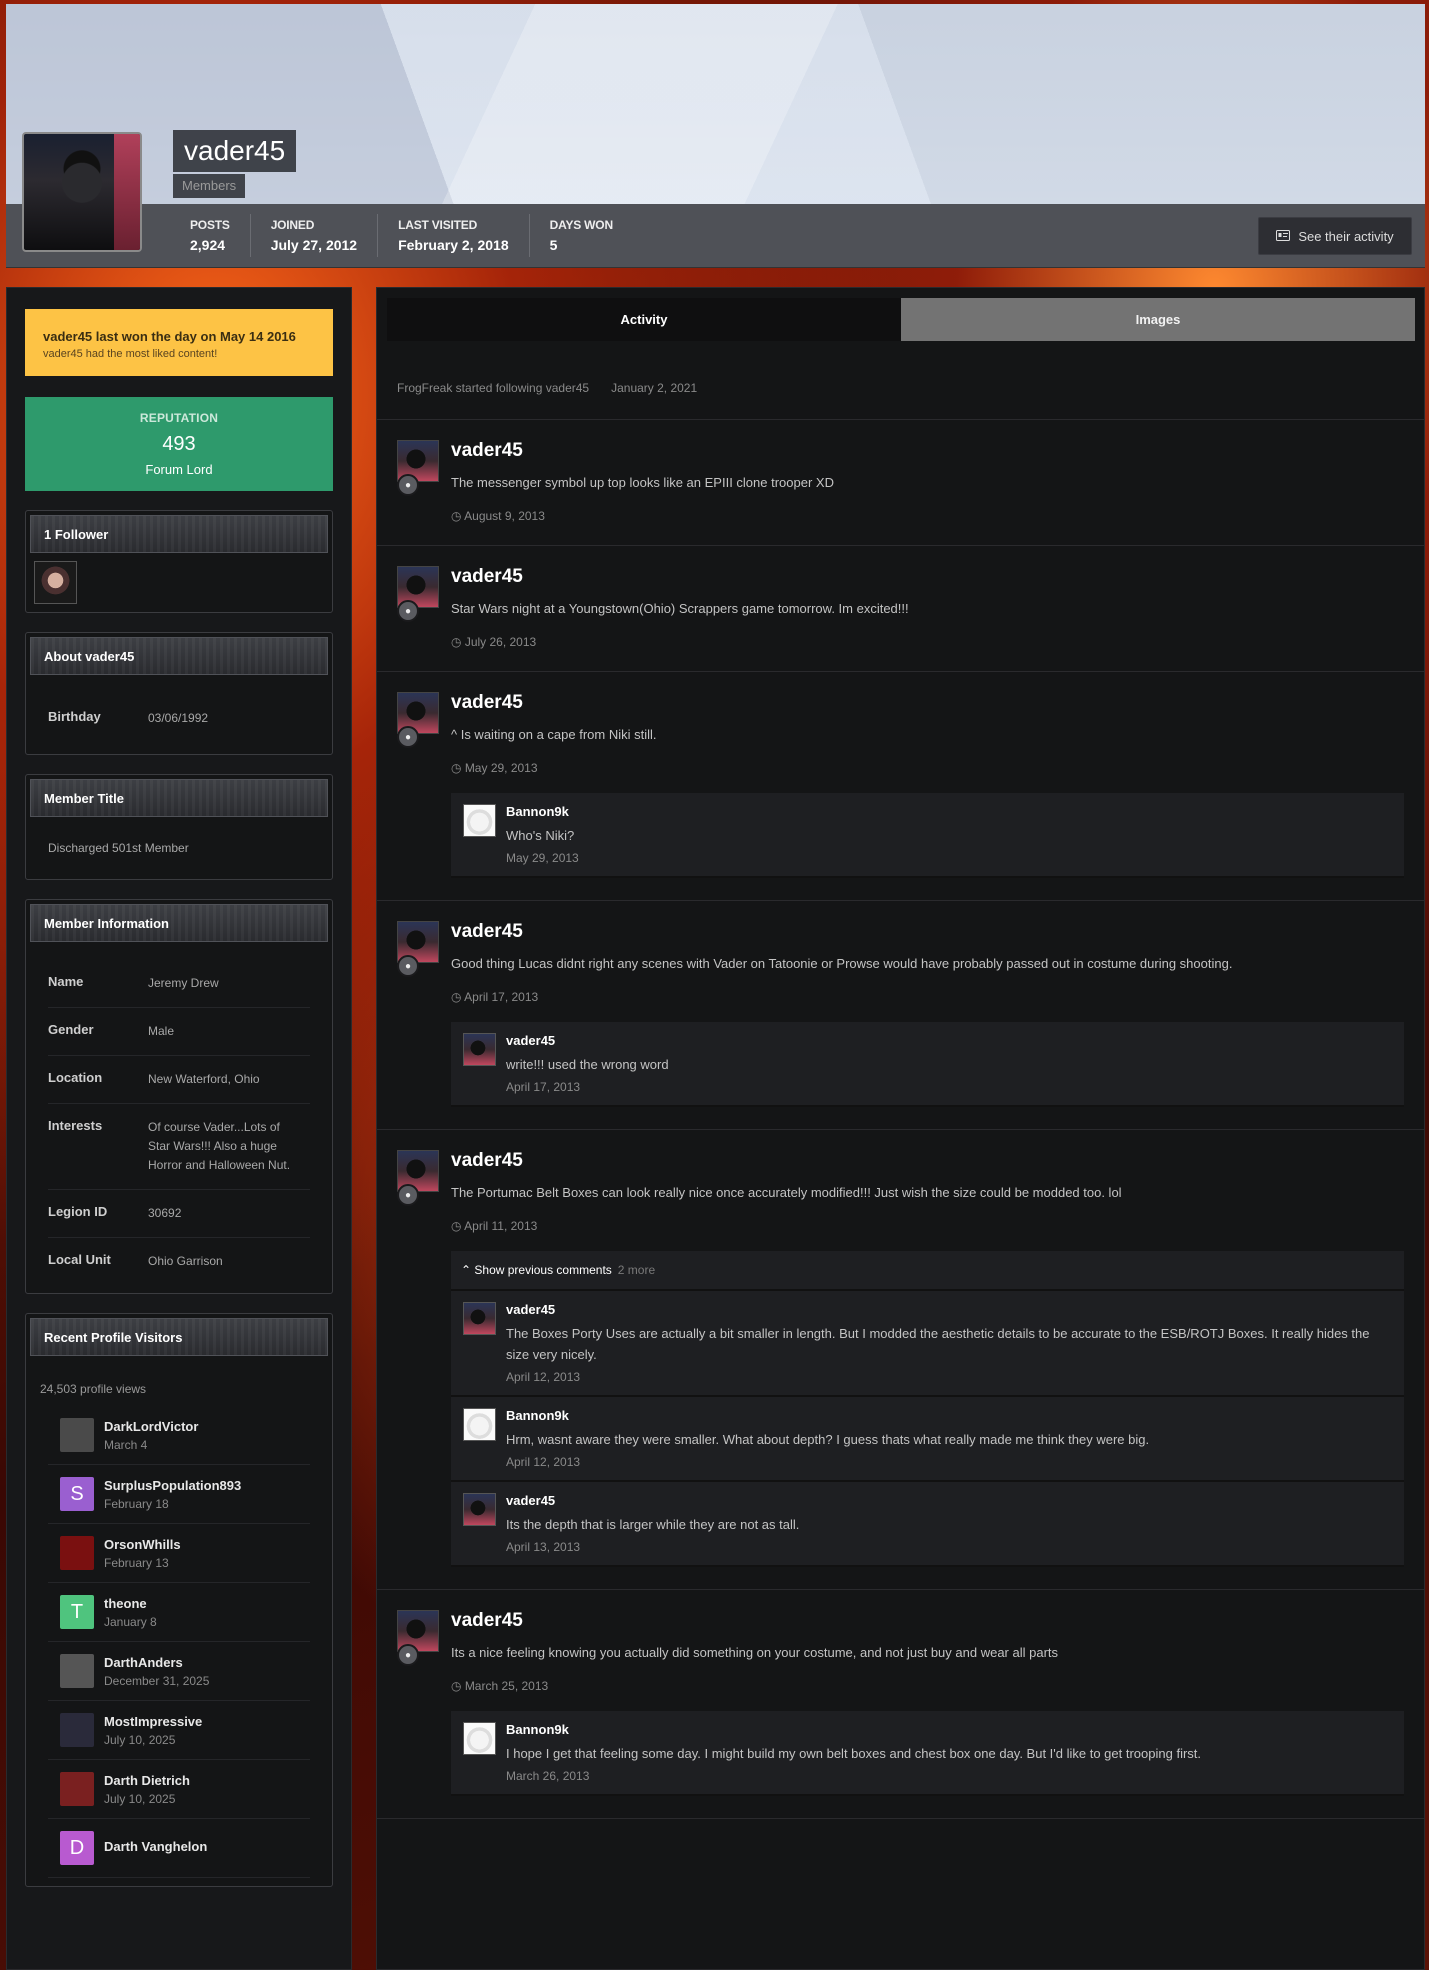 This screenshot has width=1429, height=1970. What do you see at coordinates (126, 1444) in the screenshot?
I see `visitor-date: March 4` at bounding box center [126, 1444].